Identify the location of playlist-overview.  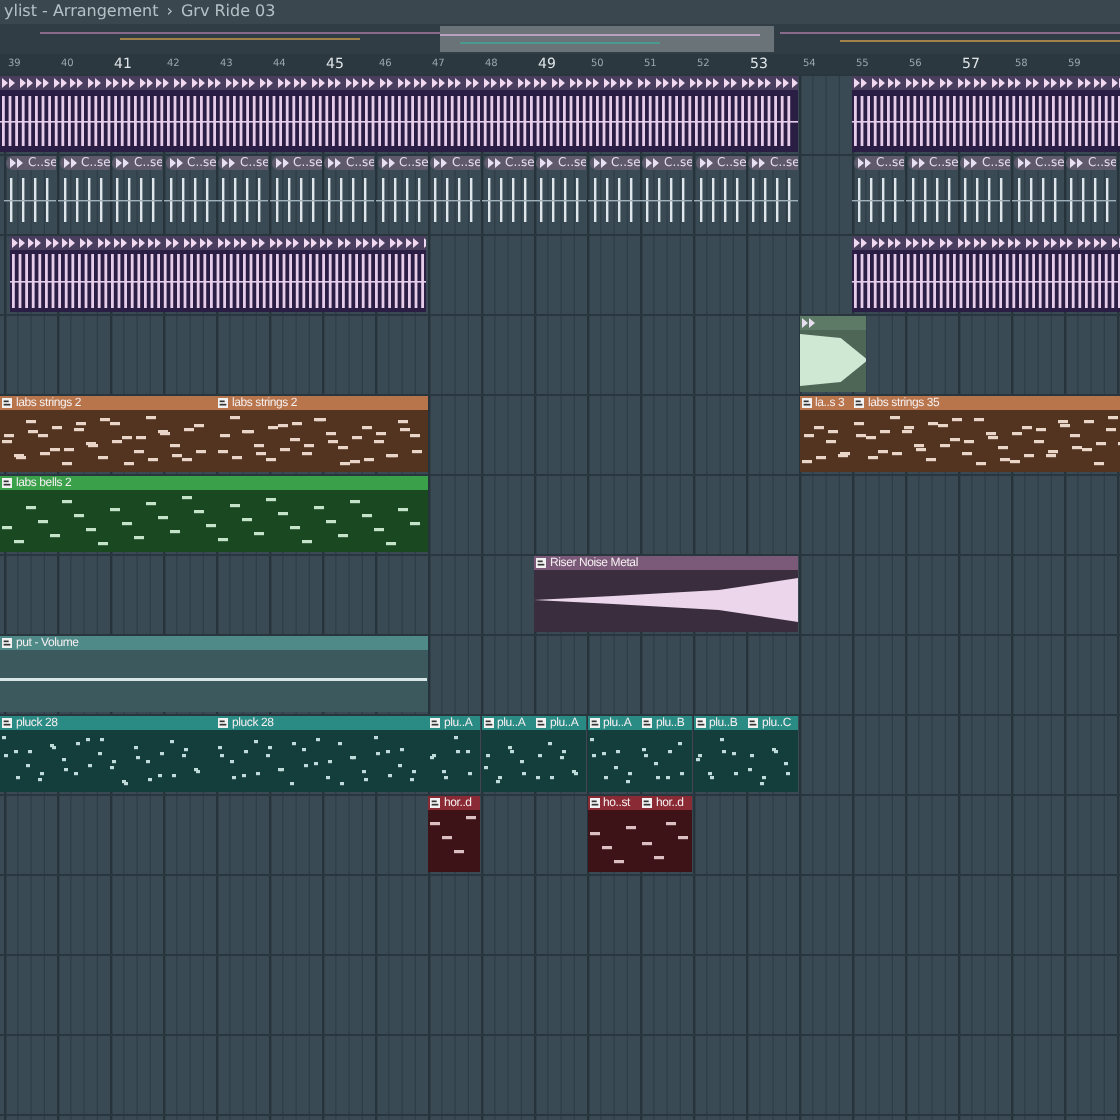
(560, 39).